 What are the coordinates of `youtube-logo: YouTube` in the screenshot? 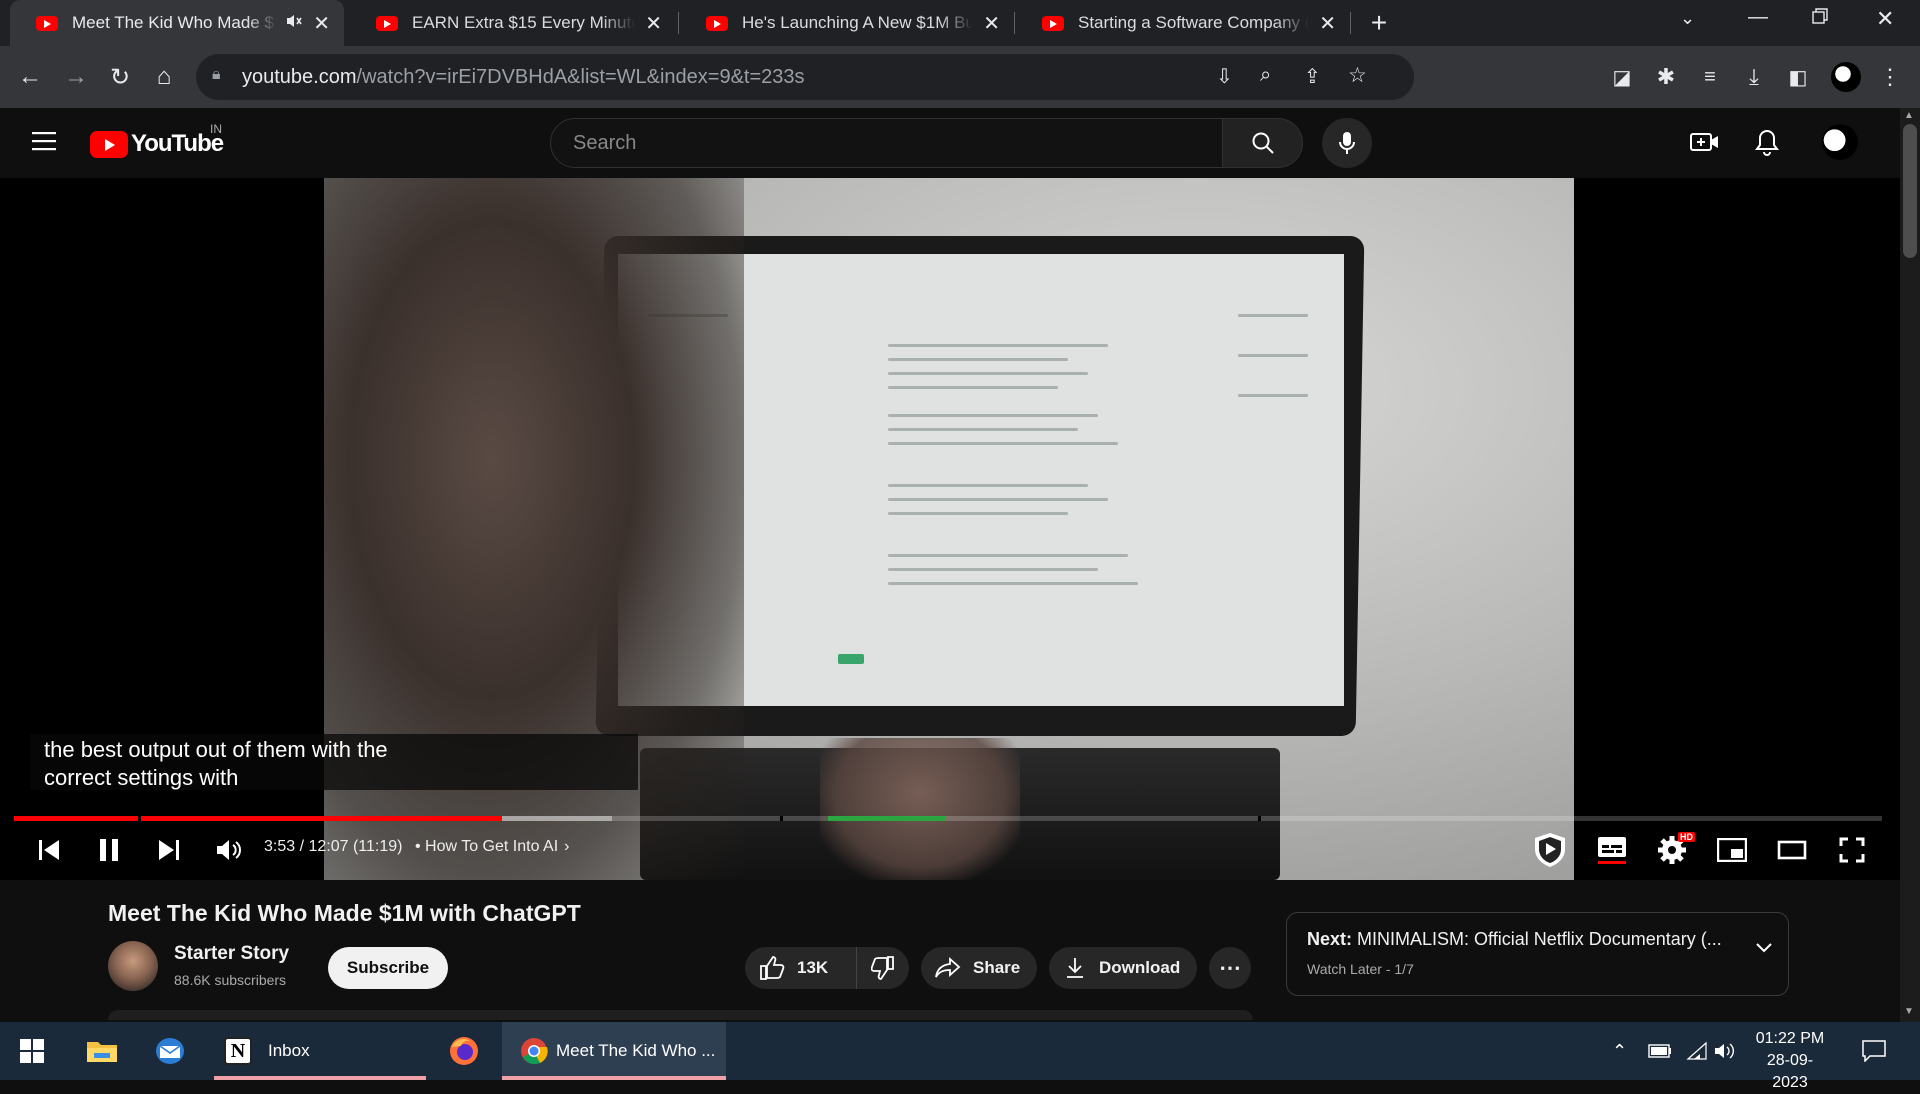 It's located at (157, 144).